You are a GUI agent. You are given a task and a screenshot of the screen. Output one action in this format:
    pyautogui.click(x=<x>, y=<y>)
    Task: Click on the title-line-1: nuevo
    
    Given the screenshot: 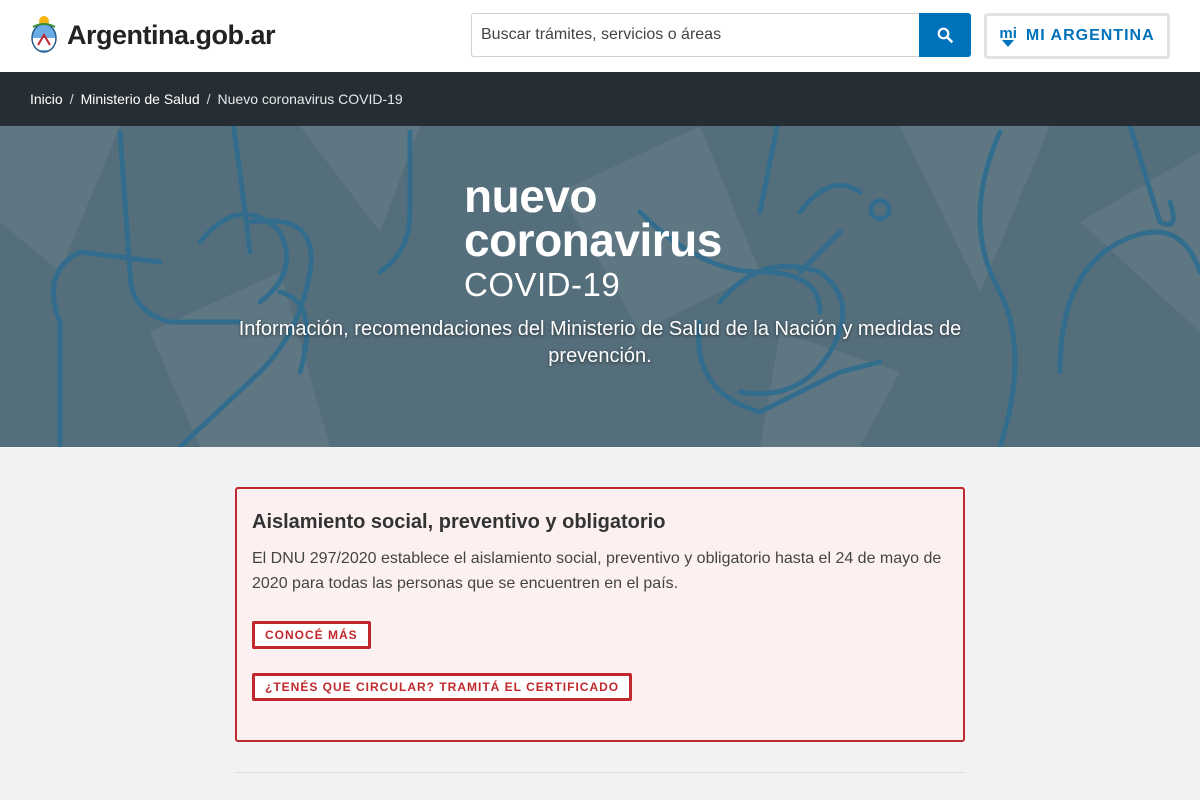 What is the action you would take?
    pyautogui.click(x=530, y=196)
    